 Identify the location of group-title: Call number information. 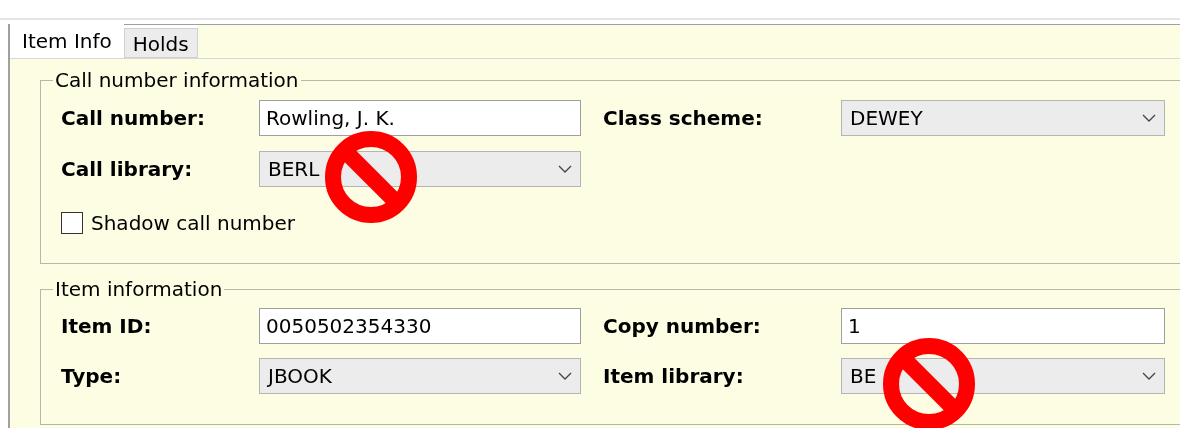
(177, 80).